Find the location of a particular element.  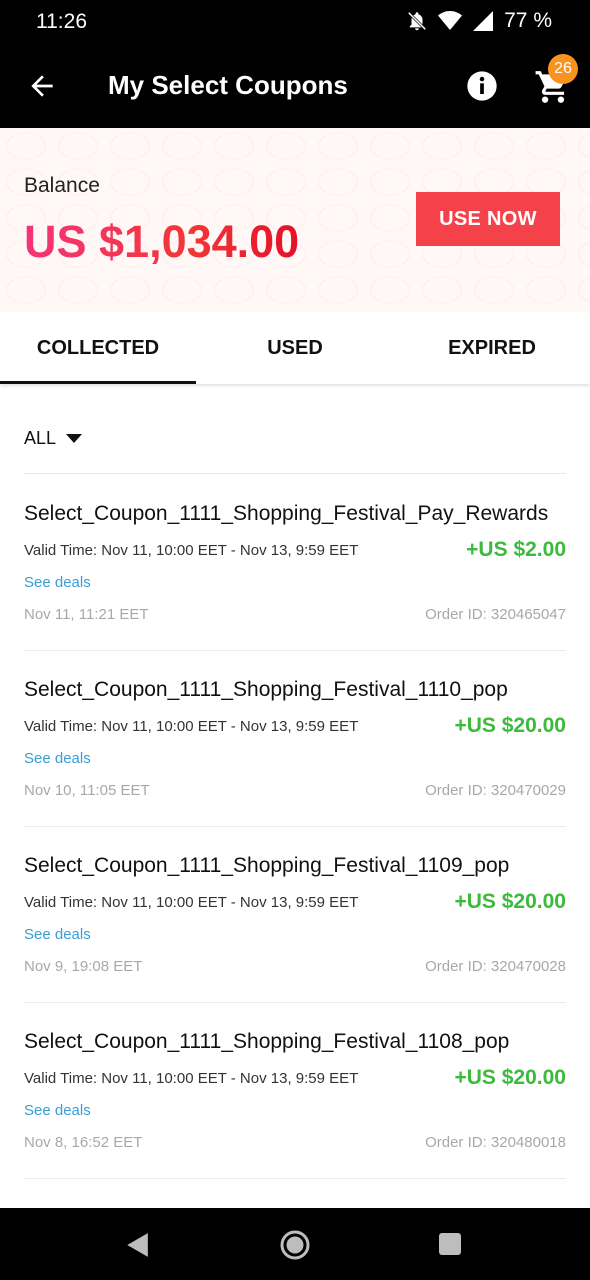

balance-label: Balance is located at coordinates (62, 185).